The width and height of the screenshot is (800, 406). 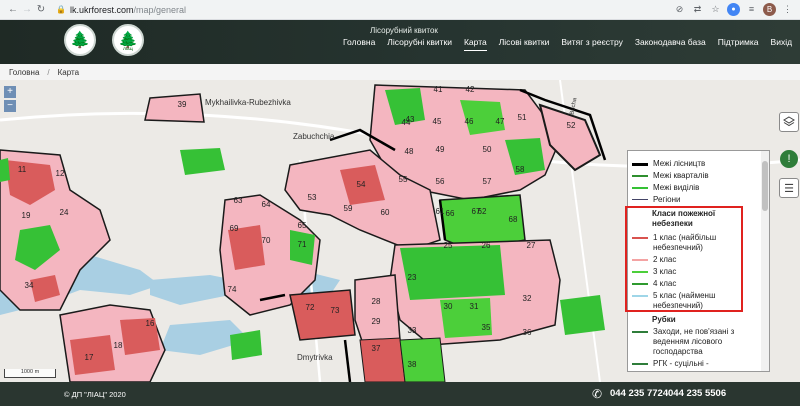 I want to click on copyright: © ДП "ЛІАЦ" 2020, so click(x=95, y=394).